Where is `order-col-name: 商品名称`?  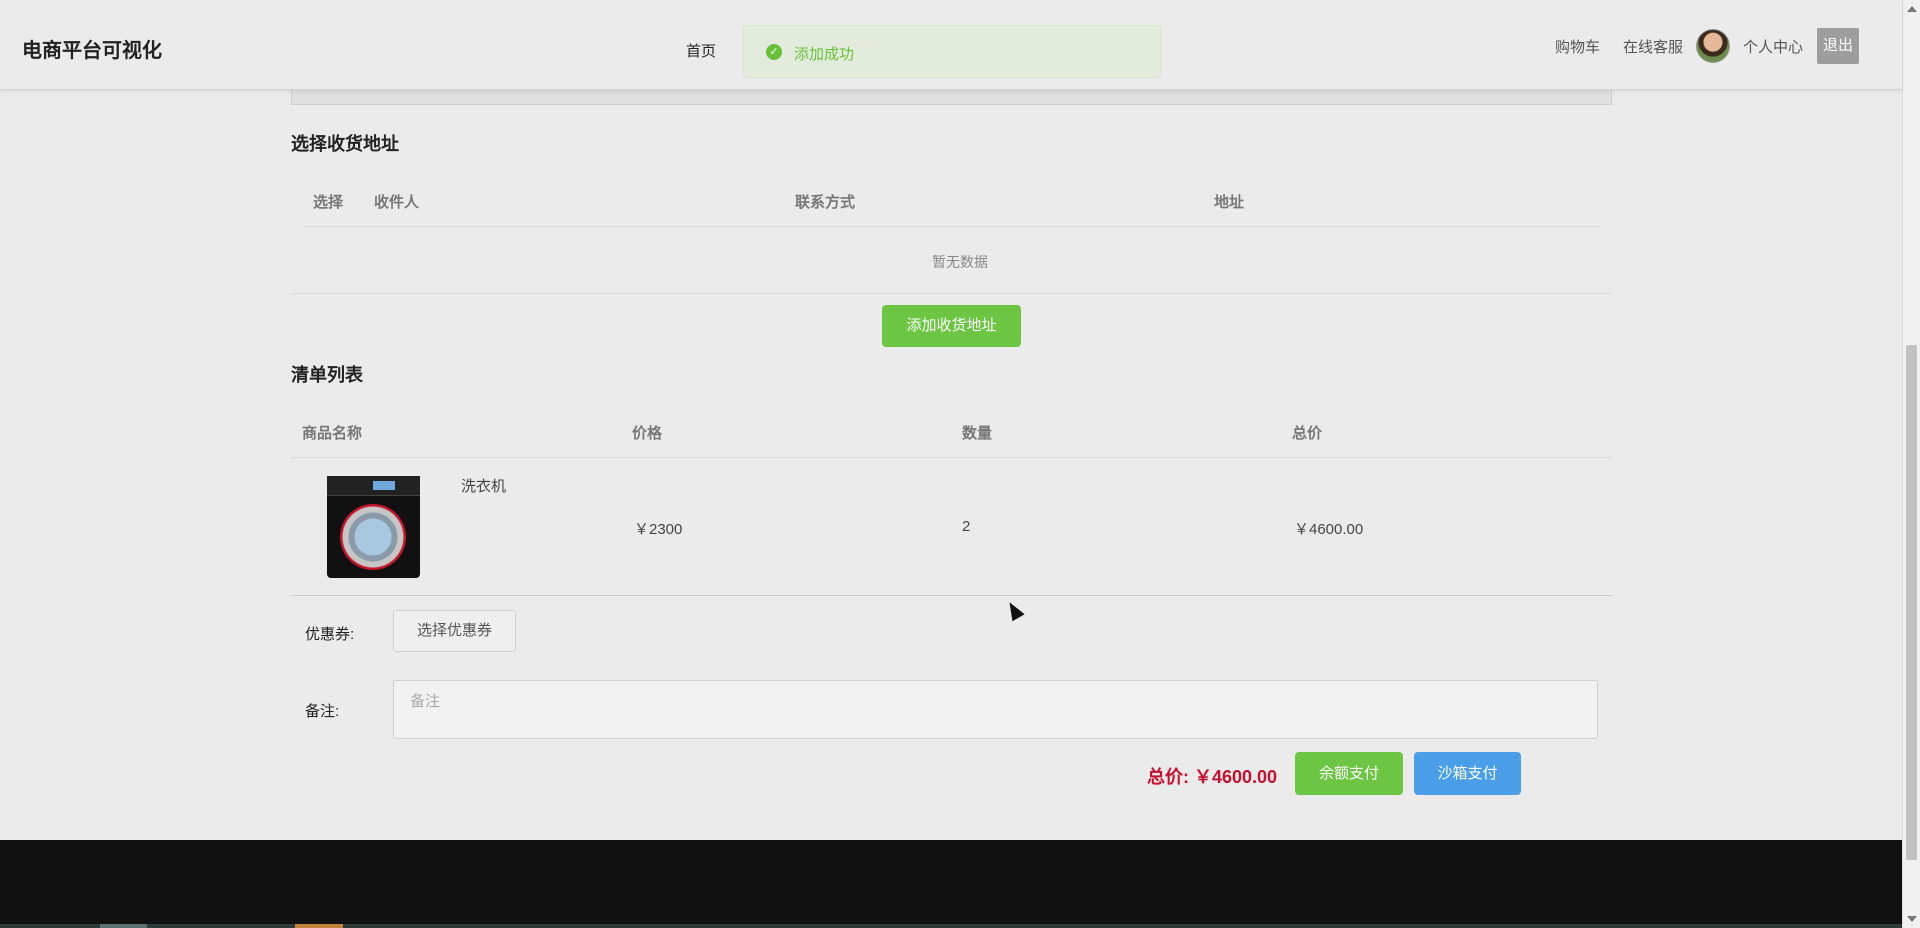
order-col-name: 商品名称 is located at coordinates (332, 433).